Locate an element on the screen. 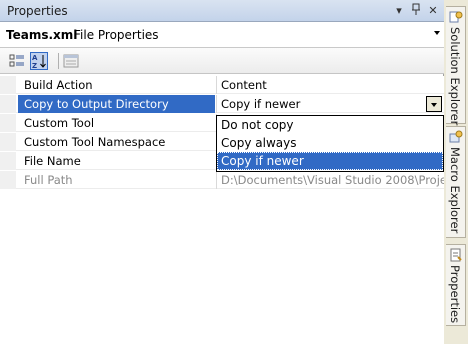  property-value: Content is located at coordinates (330, 85).